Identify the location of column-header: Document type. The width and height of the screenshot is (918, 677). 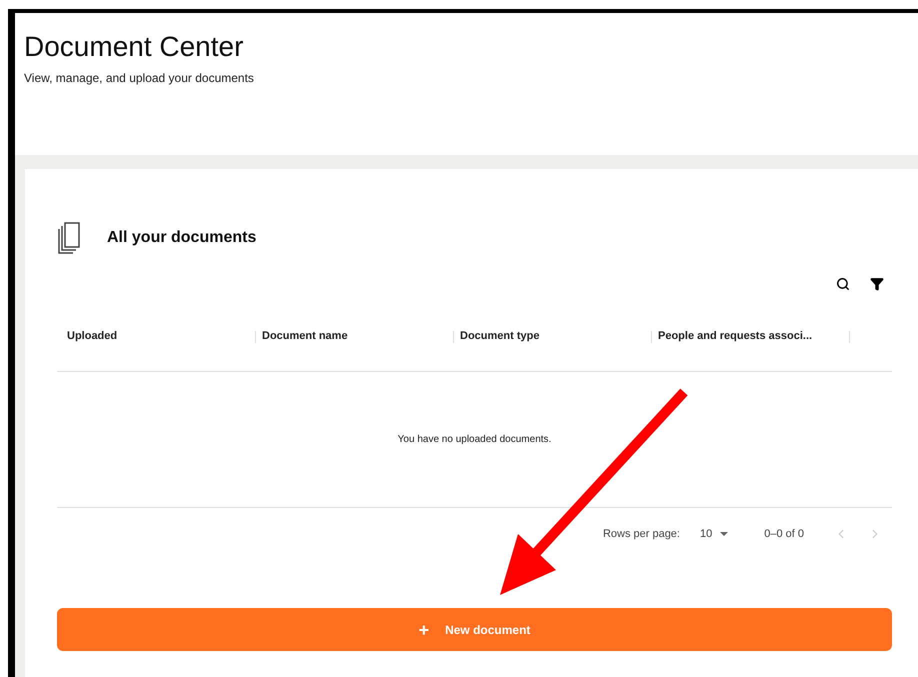
(500, 336).